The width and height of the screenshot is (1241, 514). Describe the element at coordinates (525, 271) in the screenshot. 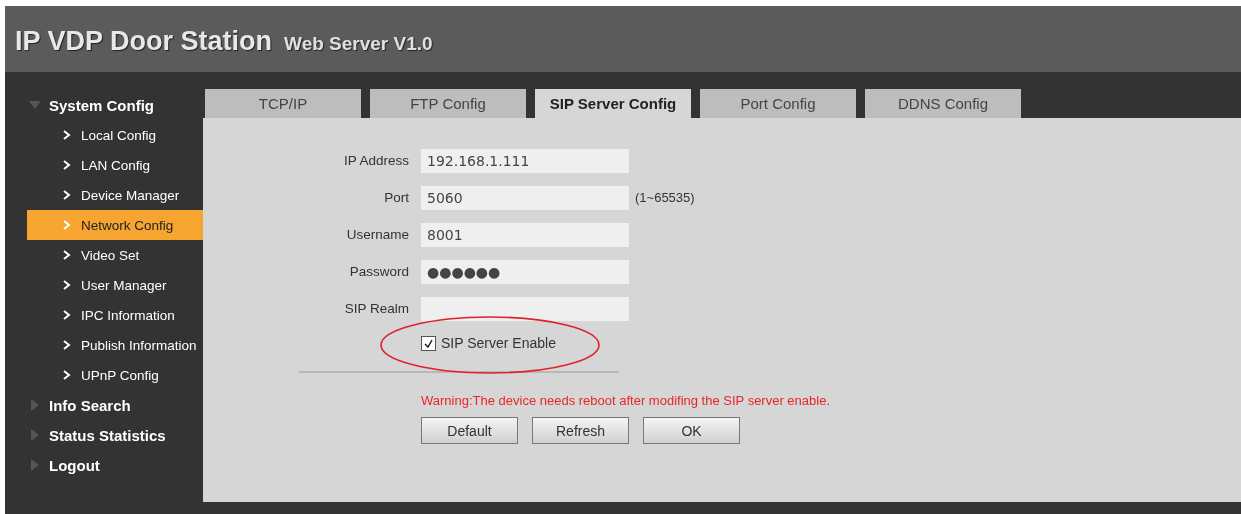

I see `input-field: ●●●●●●` at that location.